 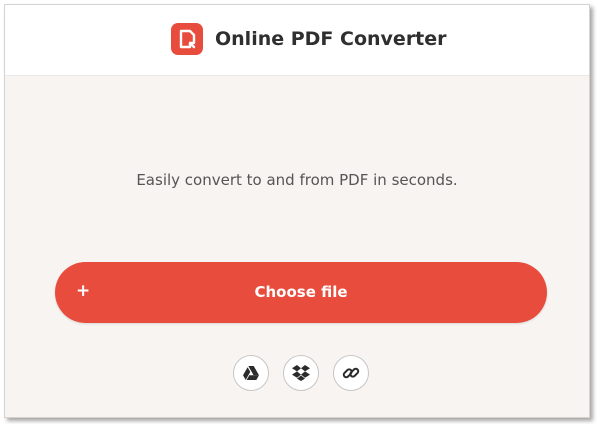 I want to click on choose-file-button: + Choose file, so click(x=301, y=292).